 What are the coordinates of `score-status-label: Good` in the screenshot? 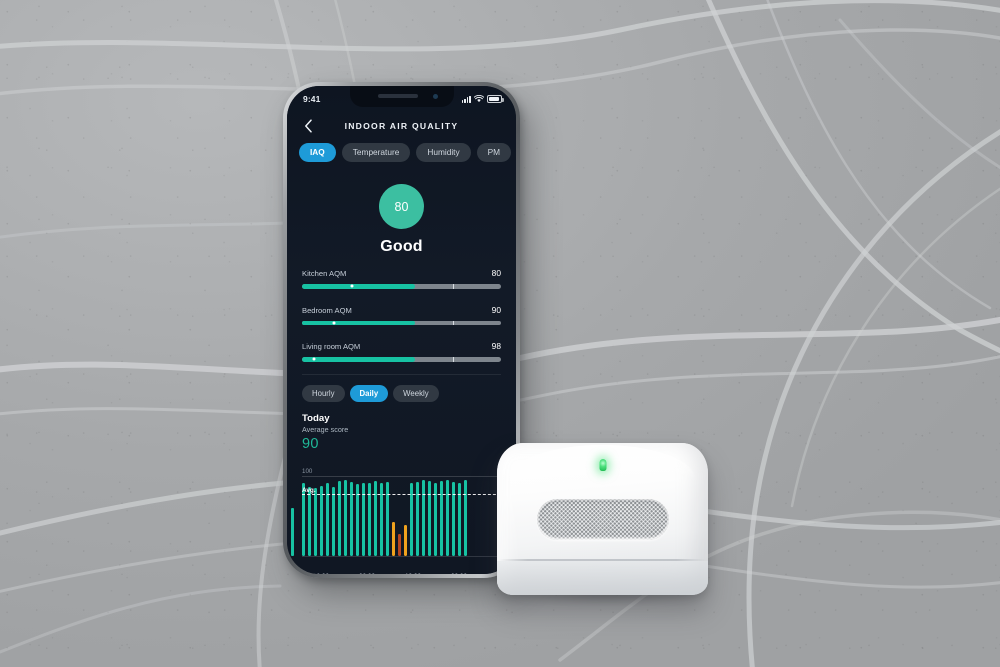 It's located at (401, 246).